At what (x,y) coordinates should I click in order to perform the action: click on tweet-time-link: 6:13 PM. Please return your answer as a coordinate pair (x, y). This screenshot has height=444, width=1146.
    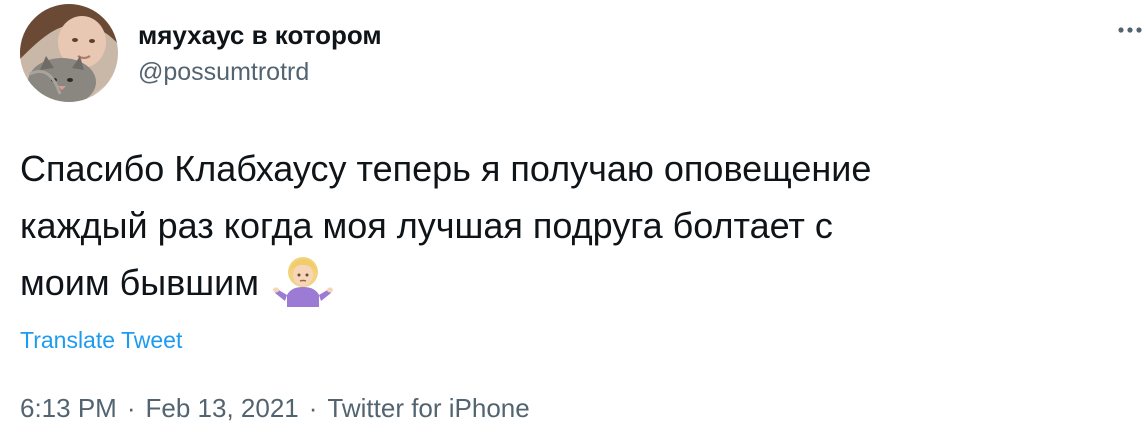
    Looking at the image, I should click on (68, 408).